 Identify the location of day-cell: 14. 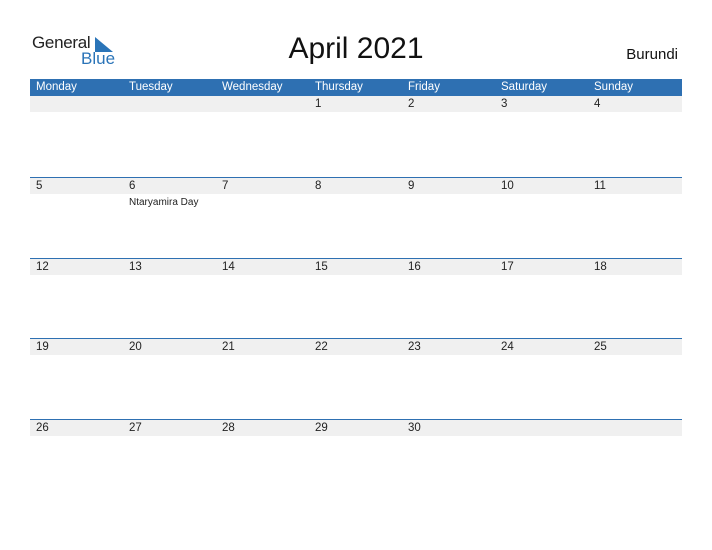
(262, 267).